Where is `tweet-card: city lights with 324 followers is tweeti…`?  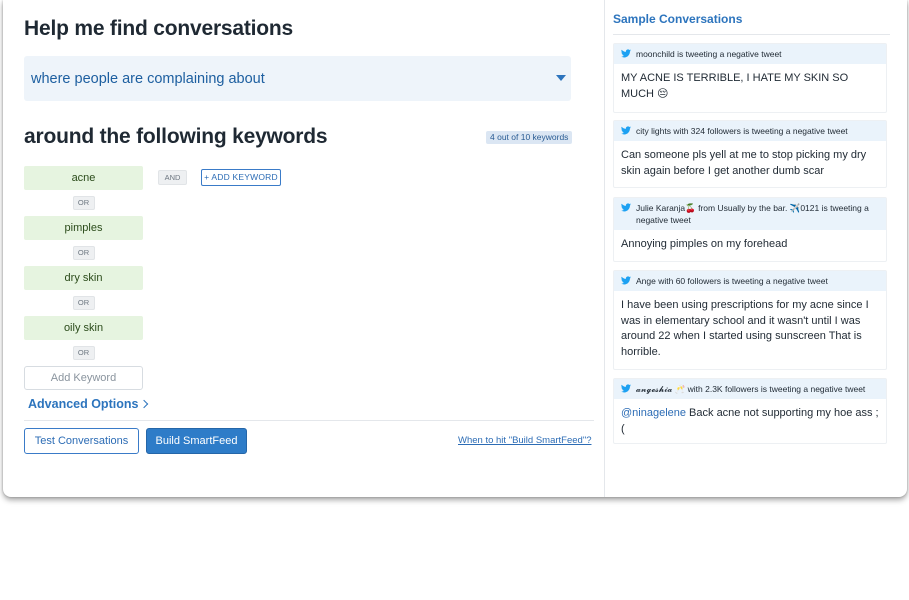
tweet-card: city lights with 324 followers is tweeti… is located at coordinates (750, 154).